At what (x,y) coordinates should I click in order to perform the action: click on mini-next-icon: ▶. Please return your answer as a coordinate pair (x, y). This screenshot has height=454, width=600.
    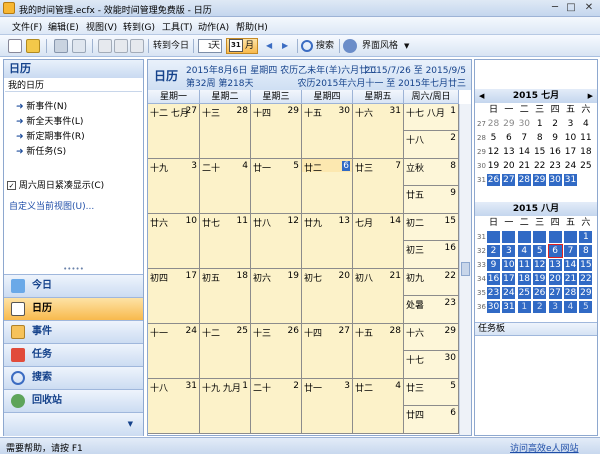
    Looking at the image, I should click on (590, 96).